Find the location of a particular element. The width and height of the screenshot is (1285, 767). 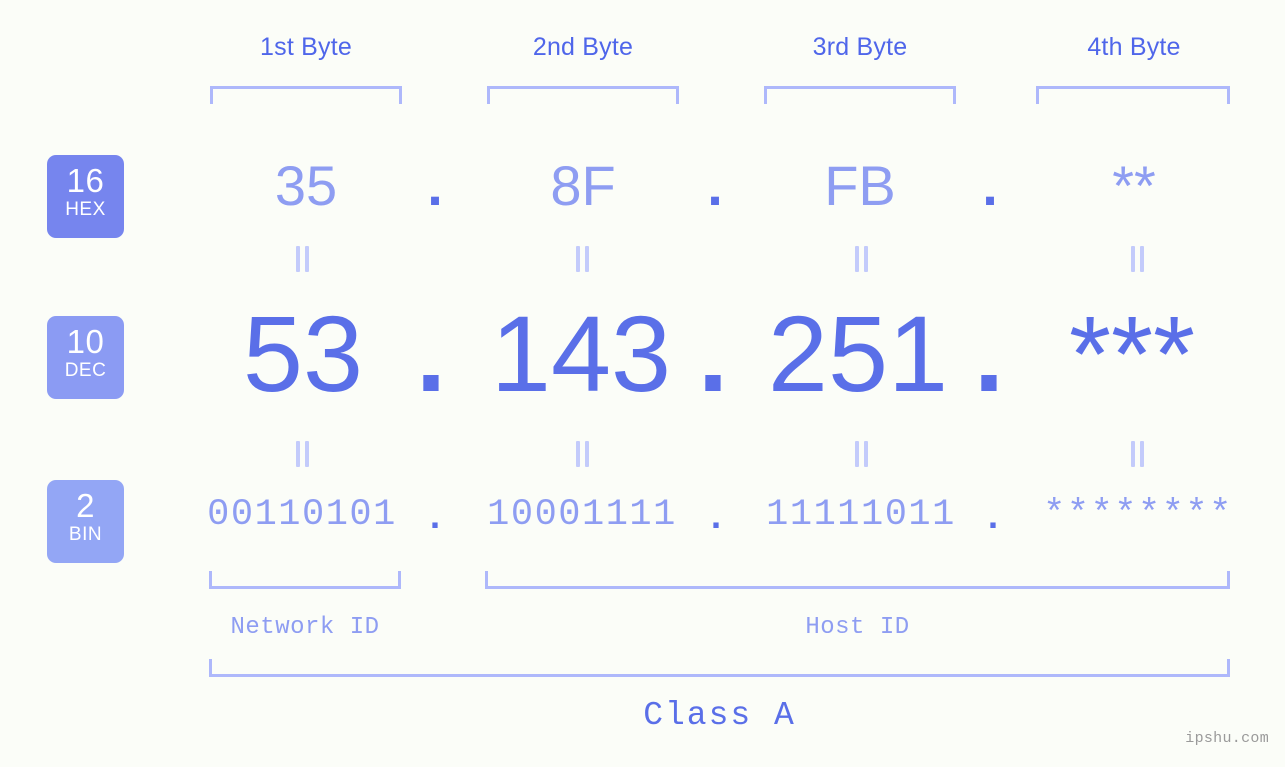

hex-byte-2: 8F is located at coordinates (583, 185).